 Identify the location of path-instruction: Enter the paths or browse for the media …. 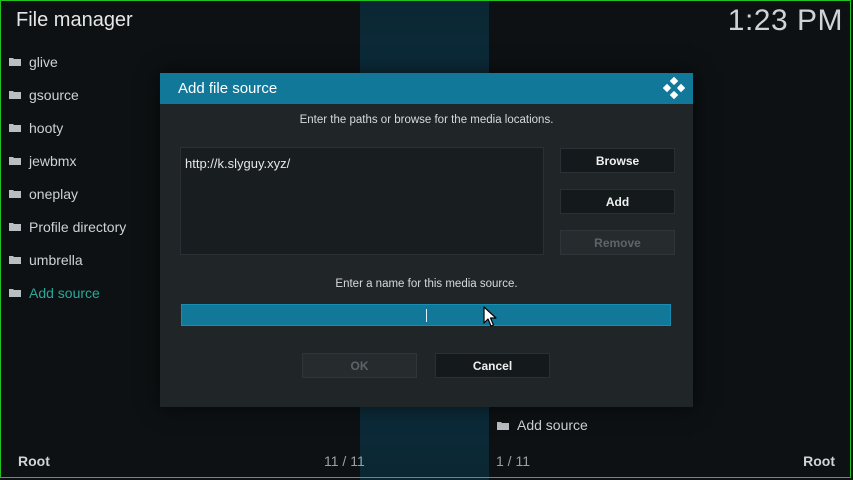
(426, 120).